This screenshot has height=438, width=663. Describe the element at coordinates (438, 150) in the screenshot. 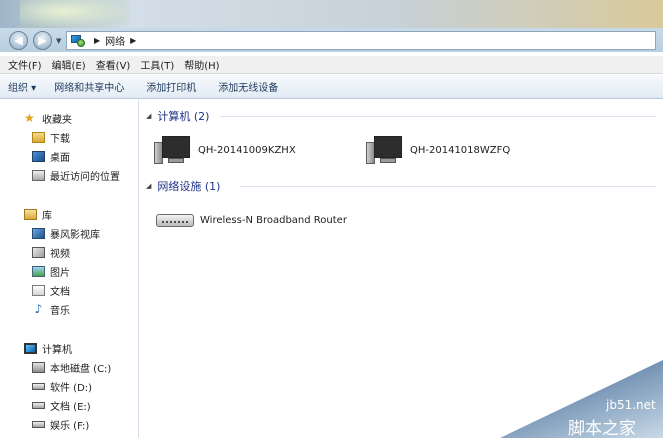

I see `computer-item-2: QH-20141018WZFQ` at that location.